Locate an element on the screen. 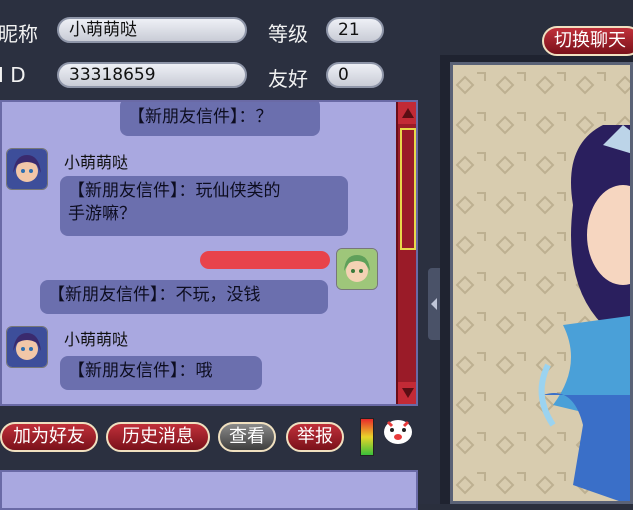 The width and height of the screenshot is (633, 510). message-input is located at coordinates (209, 490).